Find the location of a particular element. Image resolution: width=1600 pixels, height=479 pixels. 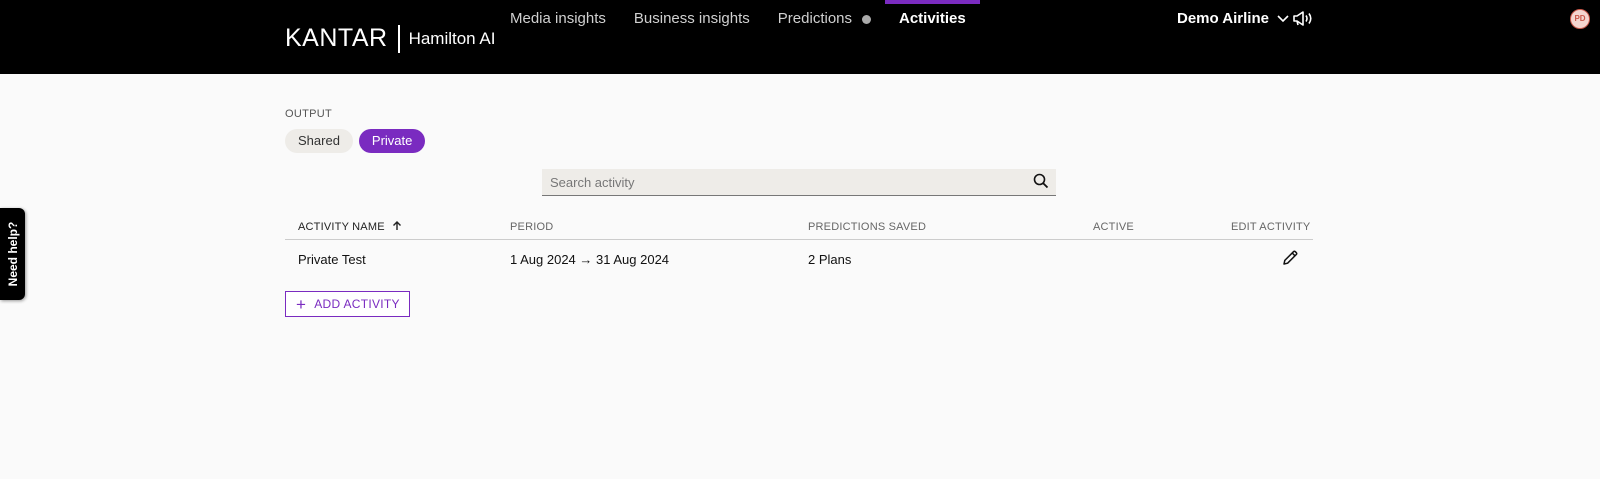

column-header-predictions-saved: PREDICTIONS SAVED is located at coordinates (867, 227).